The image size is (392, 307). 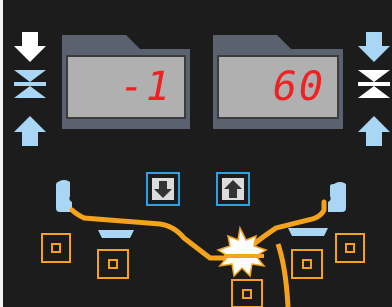 I want to click on right-clamp, so click(x=337, y=197).